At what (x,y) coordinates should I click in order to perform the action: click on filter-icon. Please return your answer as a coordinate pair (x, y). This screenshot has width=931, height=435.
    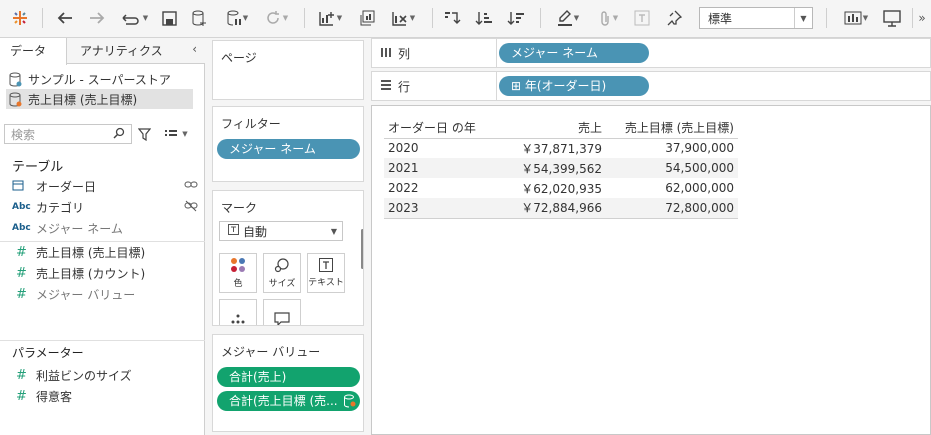
    Looking at the image, I should click on (144, 134).